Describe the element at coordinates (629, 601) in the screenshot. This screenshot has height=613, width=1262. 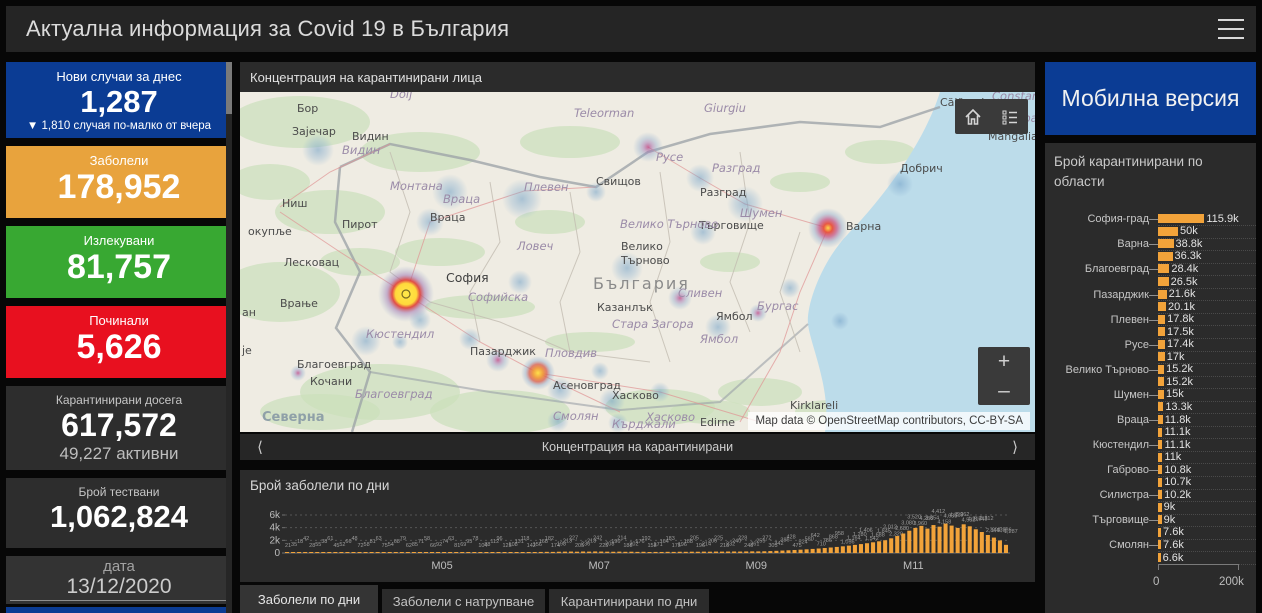
I see `tab-daily-quarantined: Карантинирани по дни` at that location.